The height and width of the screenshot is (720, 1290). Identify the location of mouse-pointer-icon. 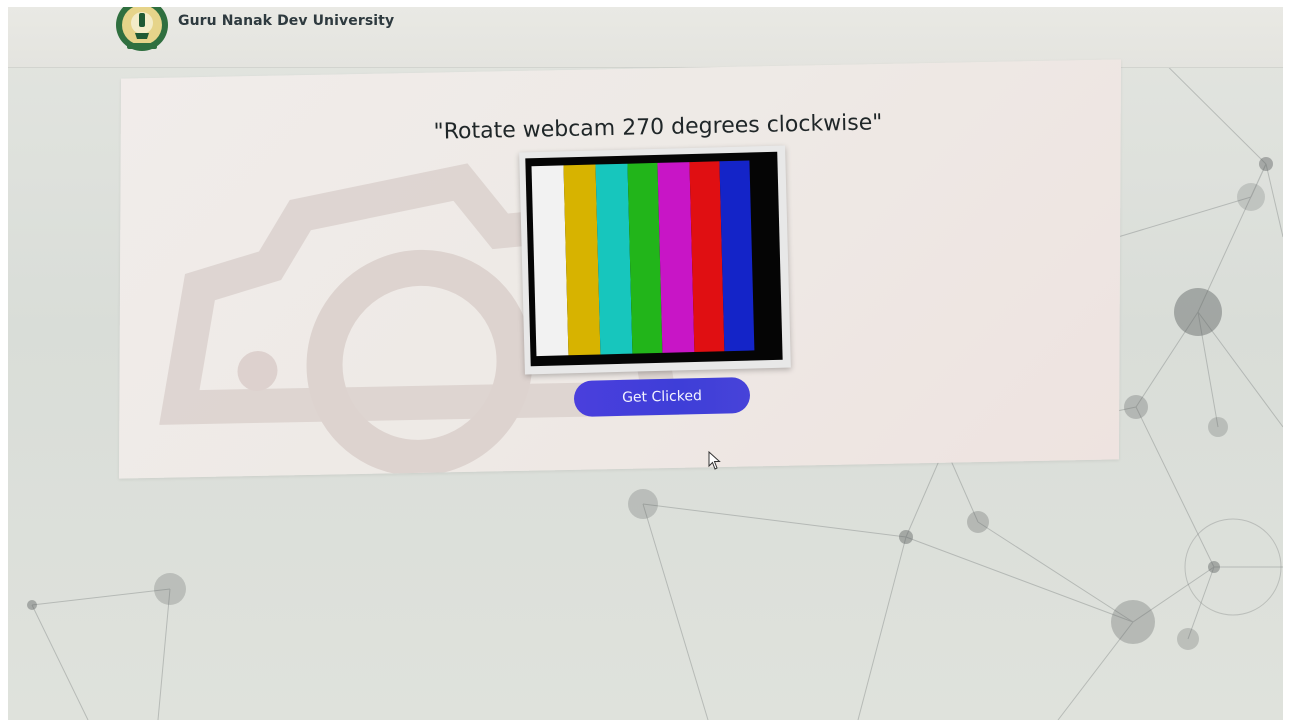
(714, 460).